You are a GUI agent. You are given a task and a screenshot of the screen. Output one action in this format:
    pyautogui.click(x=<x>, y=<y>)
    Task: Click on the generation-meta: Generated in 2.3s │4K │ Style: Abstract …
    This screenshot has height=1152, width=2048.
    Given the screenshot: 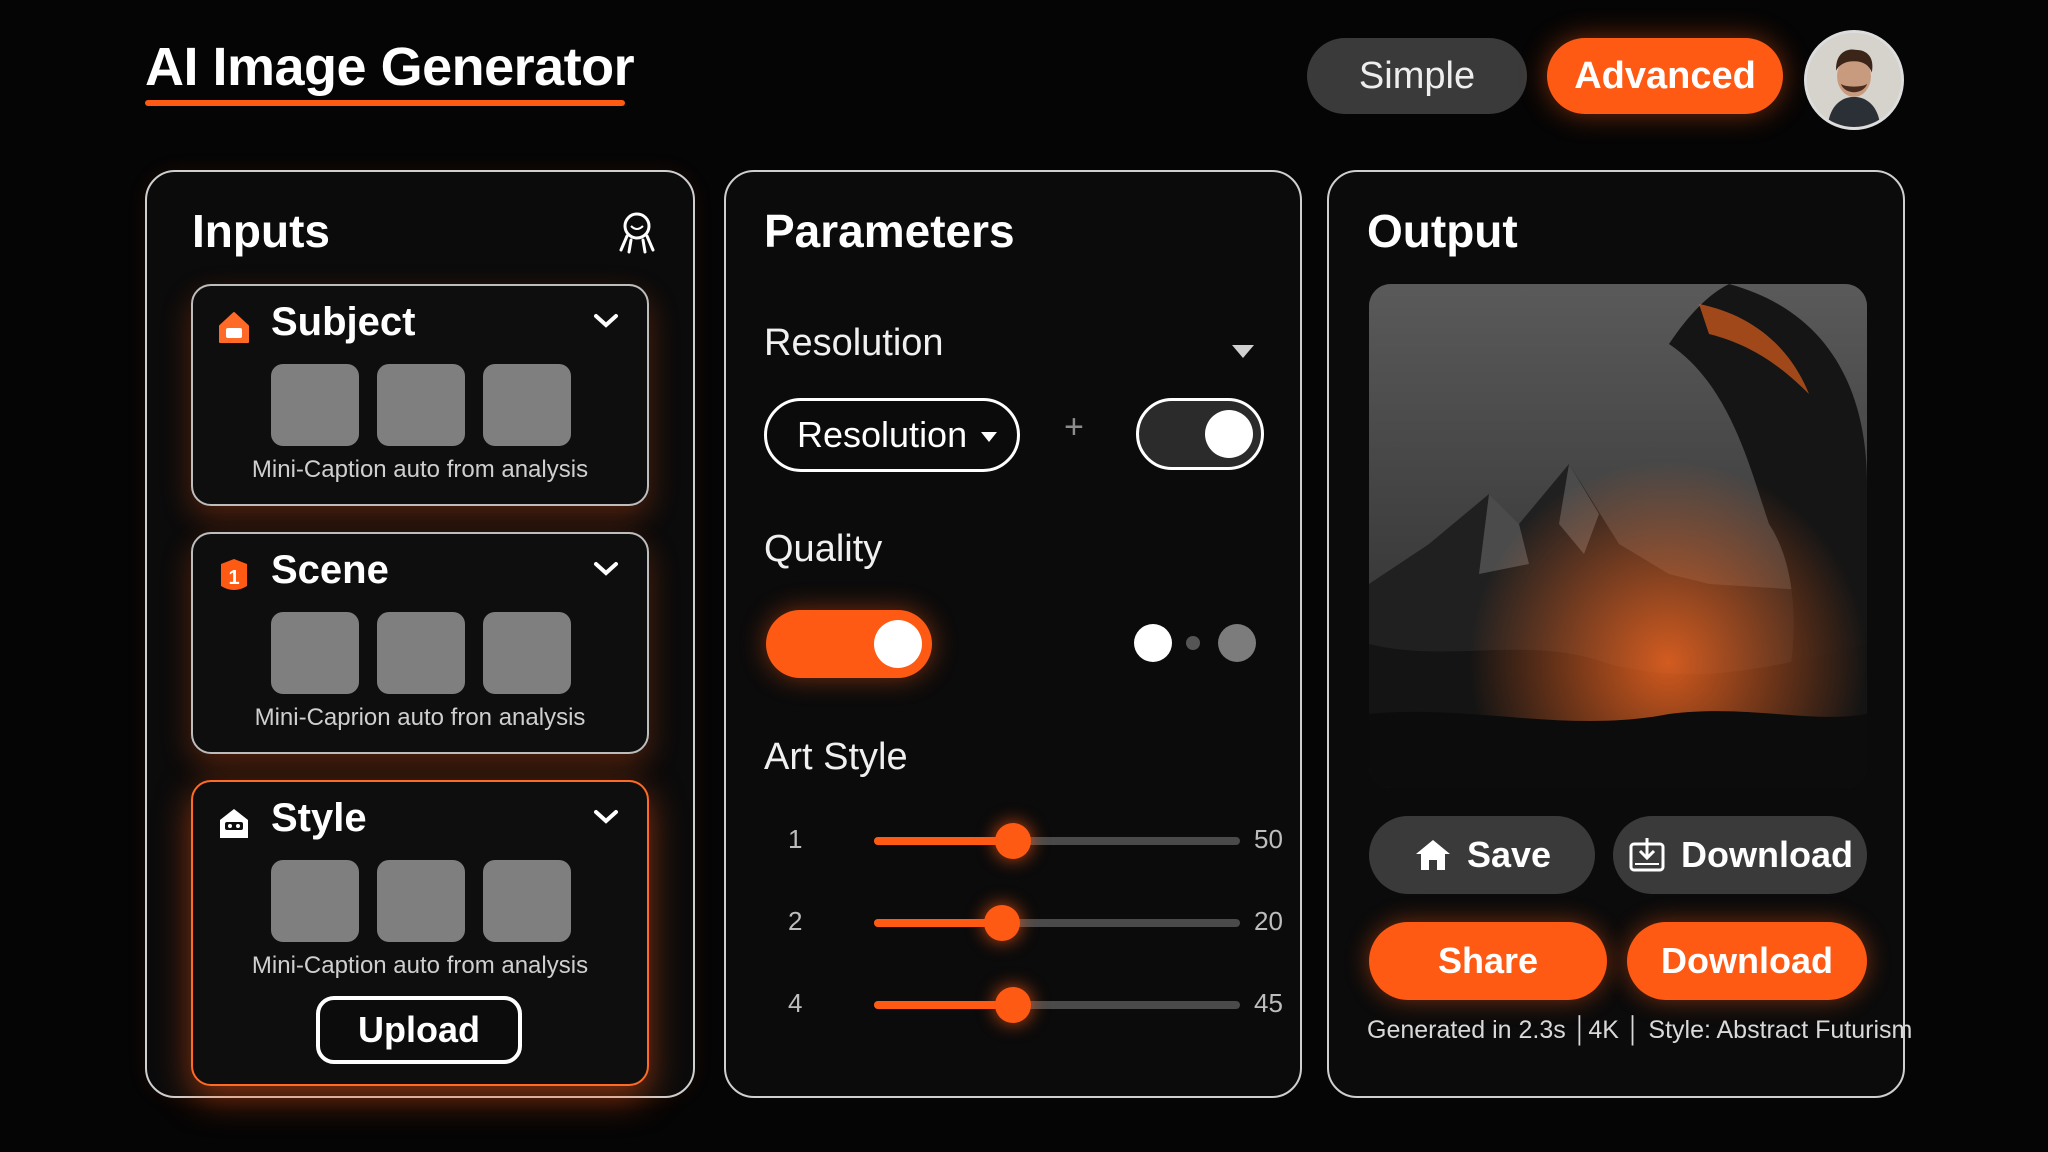 What is the action you would take?
    pyautogui.click(x=1640, y=1030)
    